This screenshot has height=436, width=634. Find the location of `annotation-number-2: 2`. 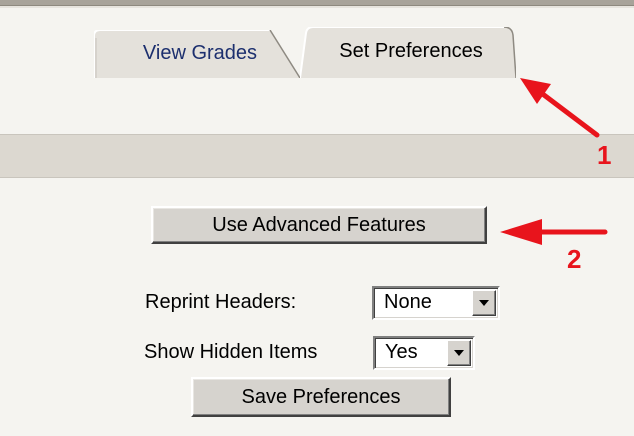

annotation-number-2: 2 is located at coordinates (574, 259).